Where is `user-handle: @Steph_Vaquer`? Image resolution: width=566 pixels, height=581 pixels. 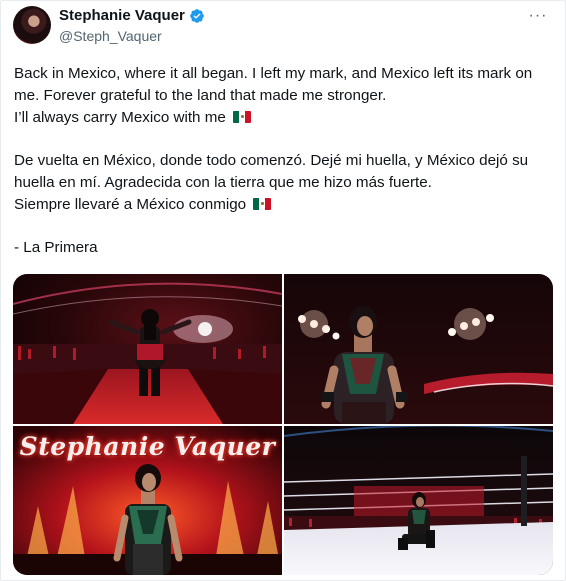 user-handle: @Steph_Vaquer is located at coordinates (132, 36).